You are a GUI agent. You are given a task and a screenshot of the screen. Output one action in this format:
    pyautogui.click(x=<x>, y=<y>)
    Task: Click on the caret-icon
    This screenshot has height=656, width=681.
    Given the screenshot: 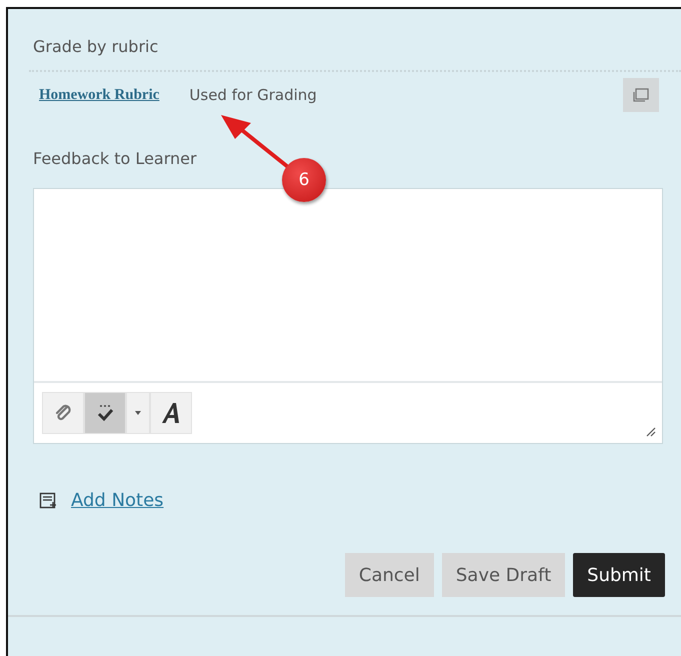 What is the action you would take?
    pyautogui.click(x=138, y=413)
    